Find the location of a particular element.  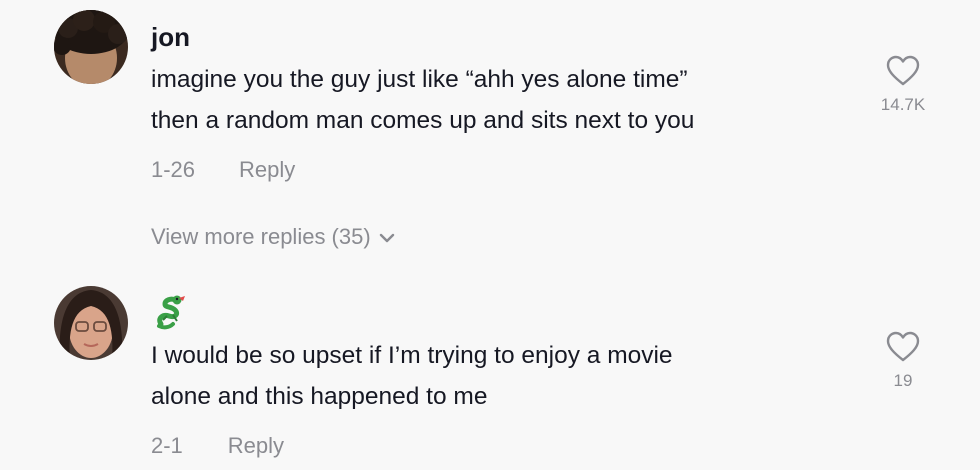

comment-date: 1-26 is located at coordinates (173, 169).